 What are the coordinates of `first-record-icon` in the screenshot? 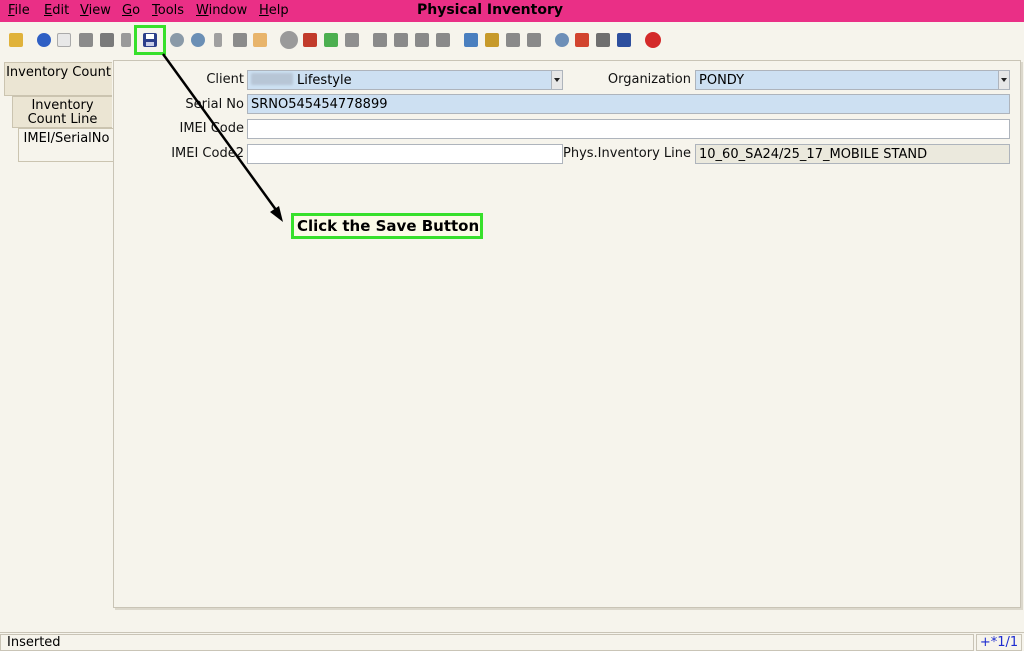 It's located at (380, 40).